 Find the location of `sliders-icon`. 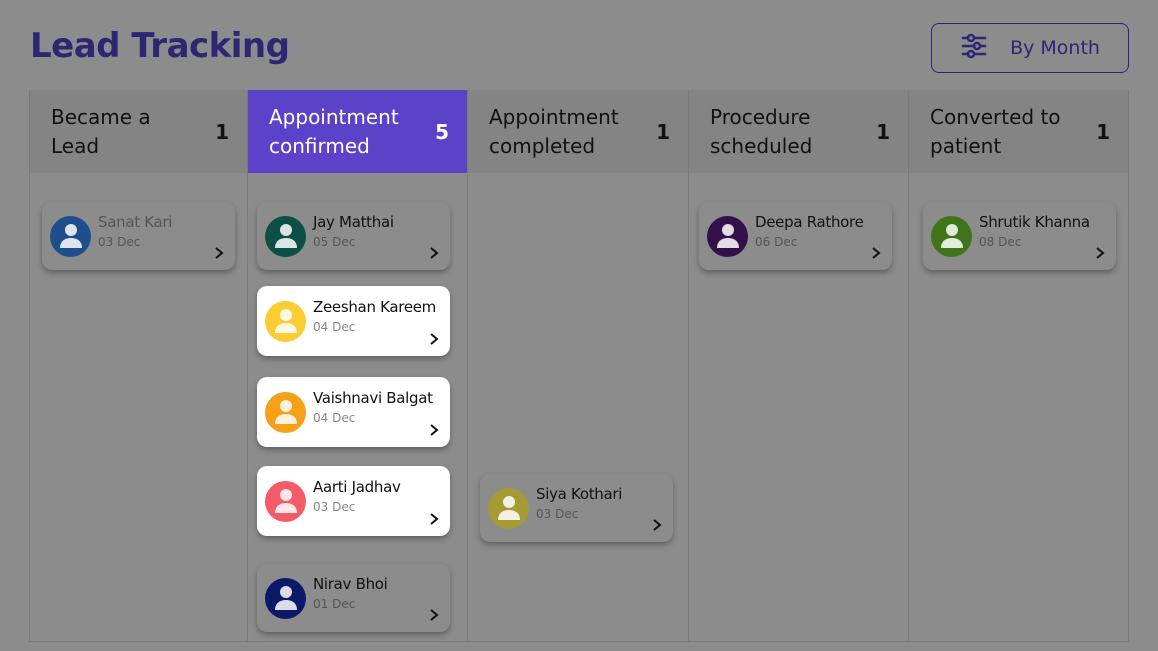

sliders-icon is located at coordinates (974, 48).